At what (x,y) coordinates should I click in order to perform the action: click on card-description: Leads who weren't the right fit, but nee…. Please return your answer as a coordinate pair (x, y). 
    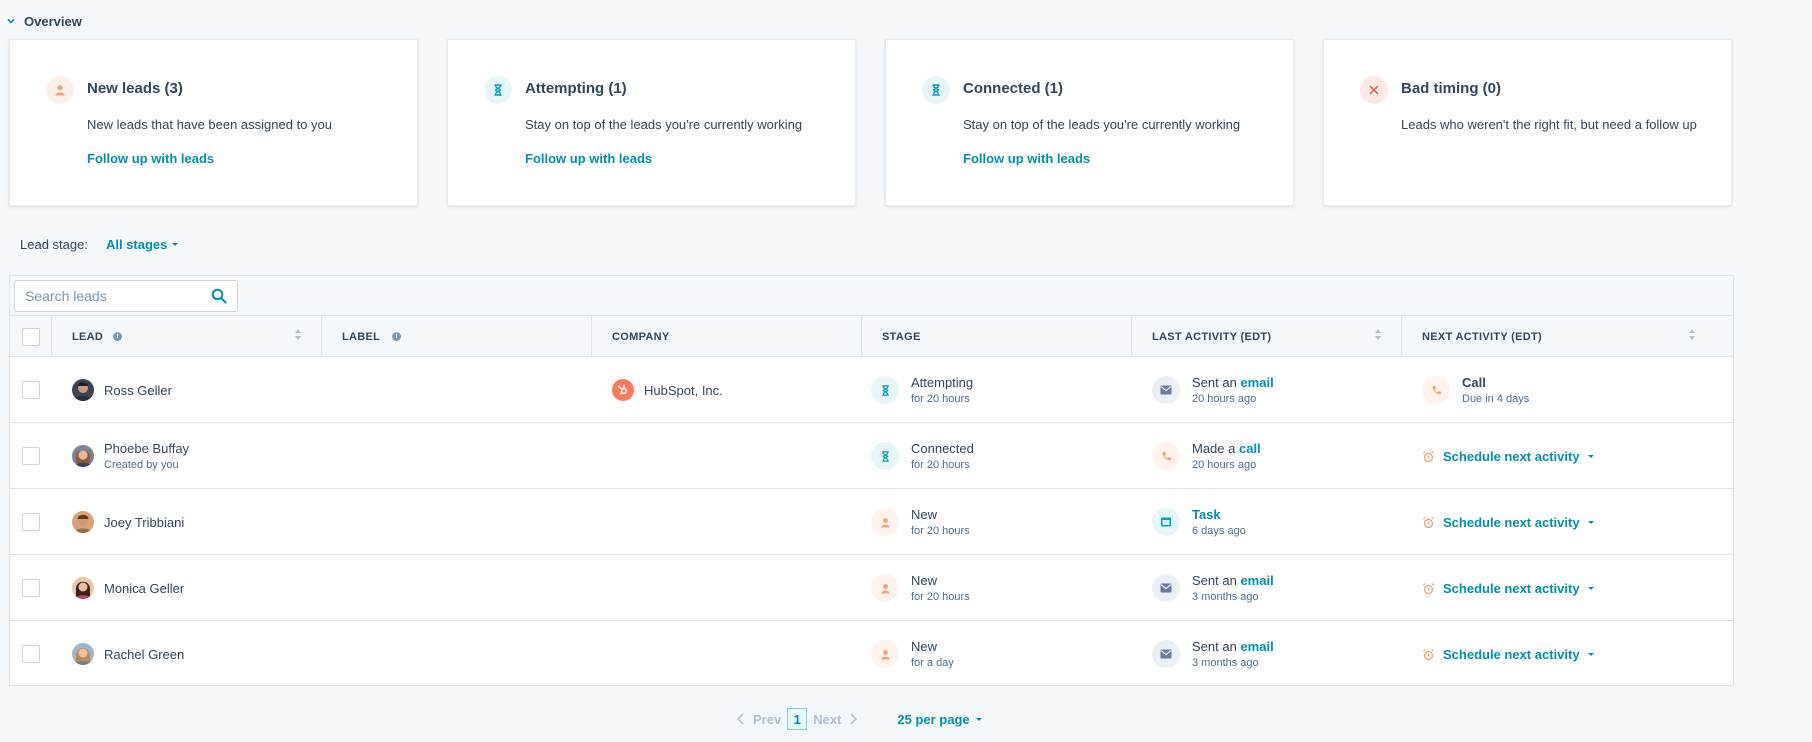
    Looking at the image, I should click on (1549, 124).